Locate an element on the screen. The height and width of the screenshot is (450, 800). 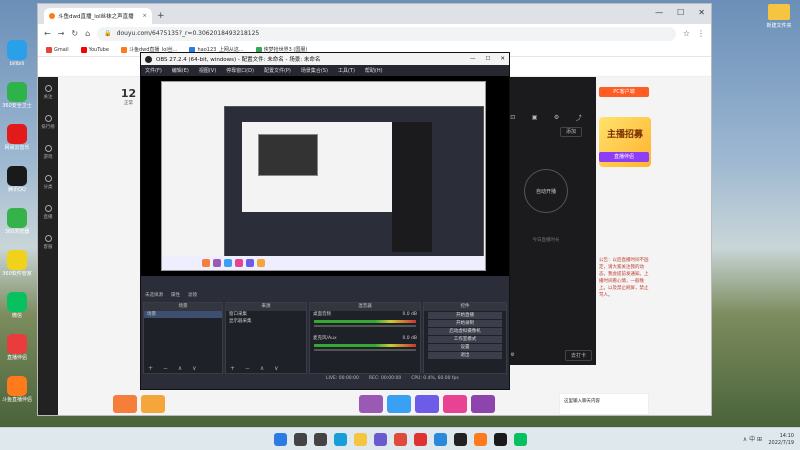
add-button: 添加 is located at coordinates (571, 132).